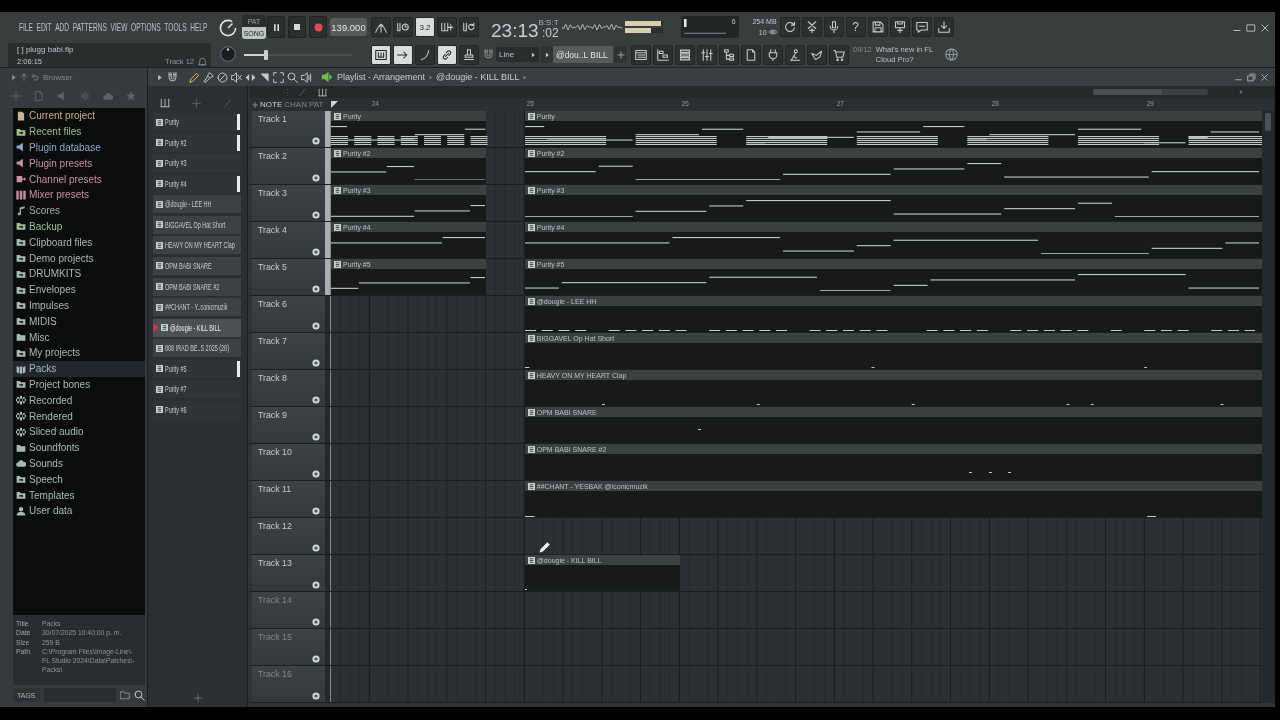 This screenshot has width=1280, height=720. What do you see at coordinates (547, 54) in the screenshot?
I see `pattern-menu-button` at bounding box center [547, 54].